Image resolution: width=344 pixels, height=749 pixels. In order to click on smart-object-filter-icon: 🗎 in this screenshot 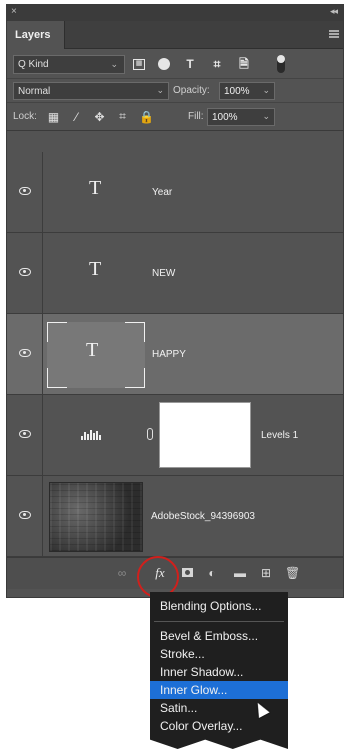, I will do `click(244, 64)`.